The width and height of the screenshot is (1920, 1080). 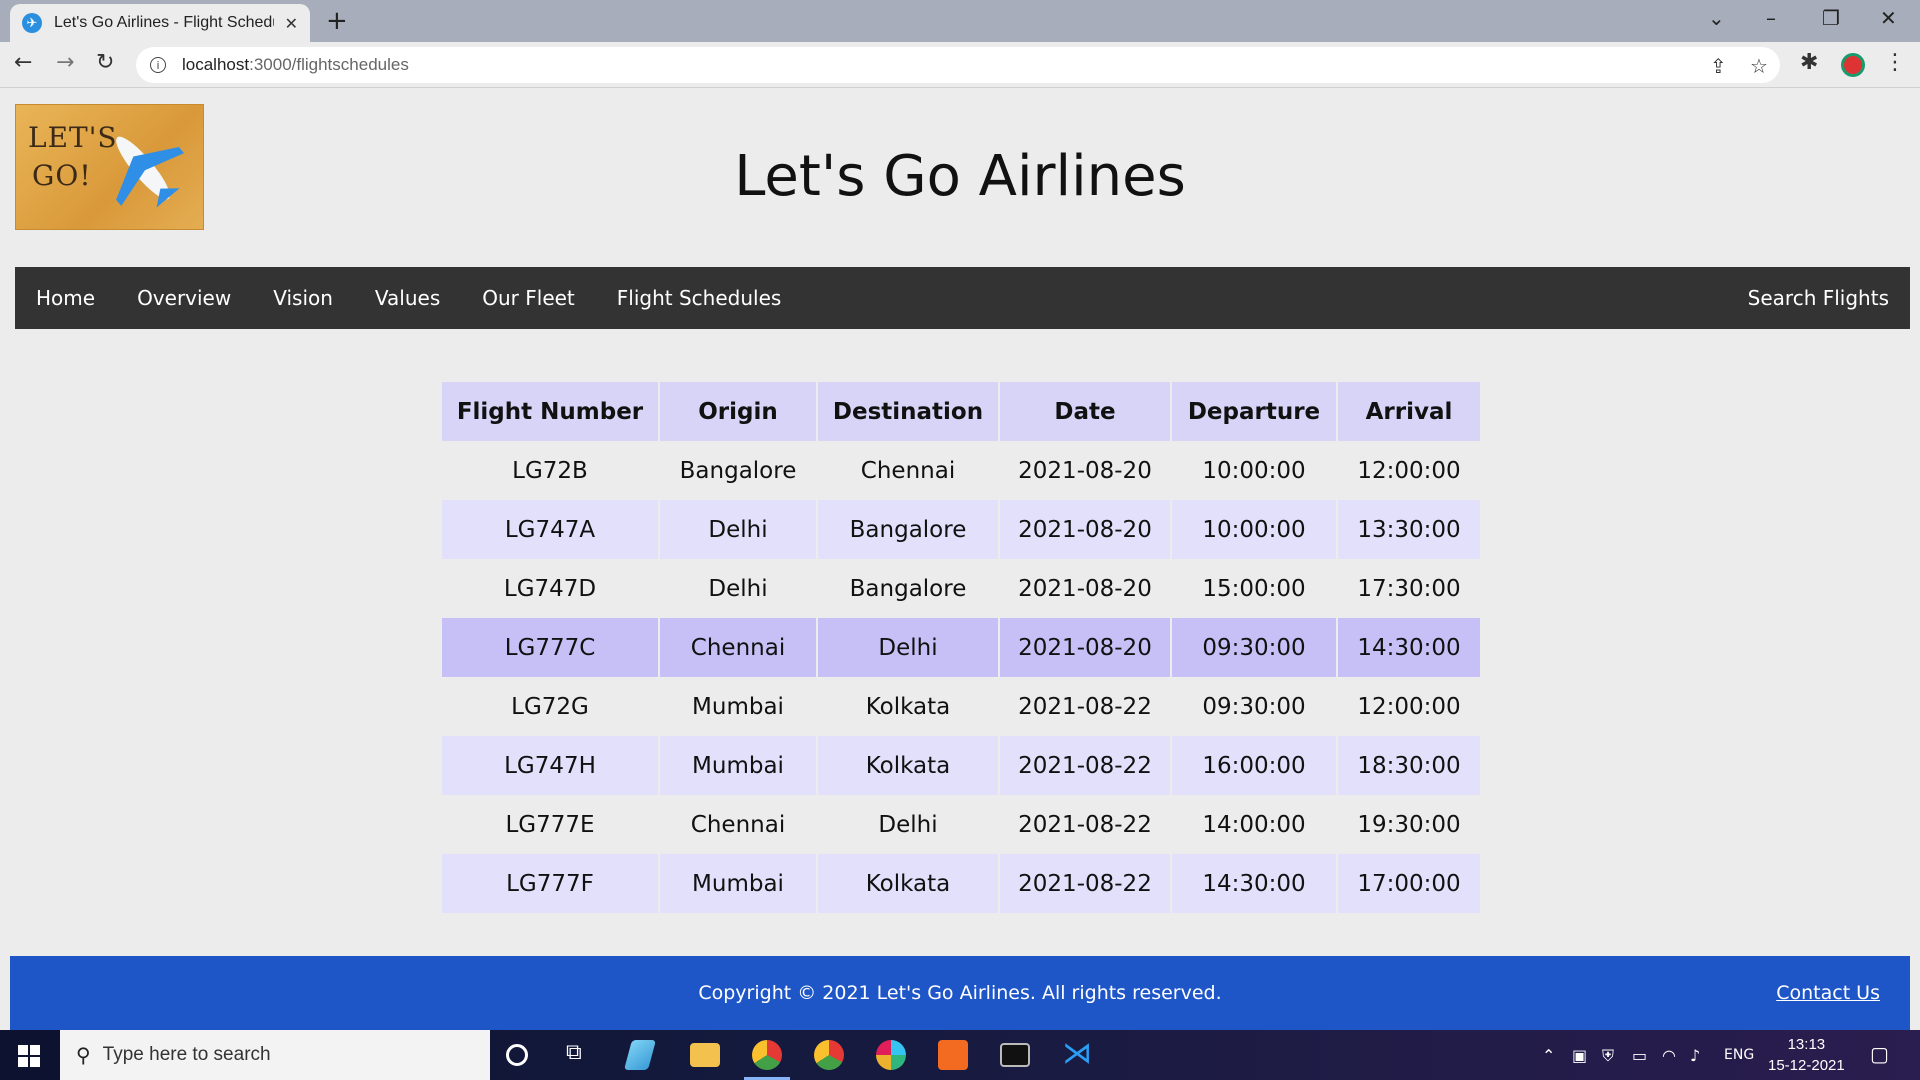 I want to click on taskbar-clock: 13:13 15-12-2021, so click(x=1806, y=1055).